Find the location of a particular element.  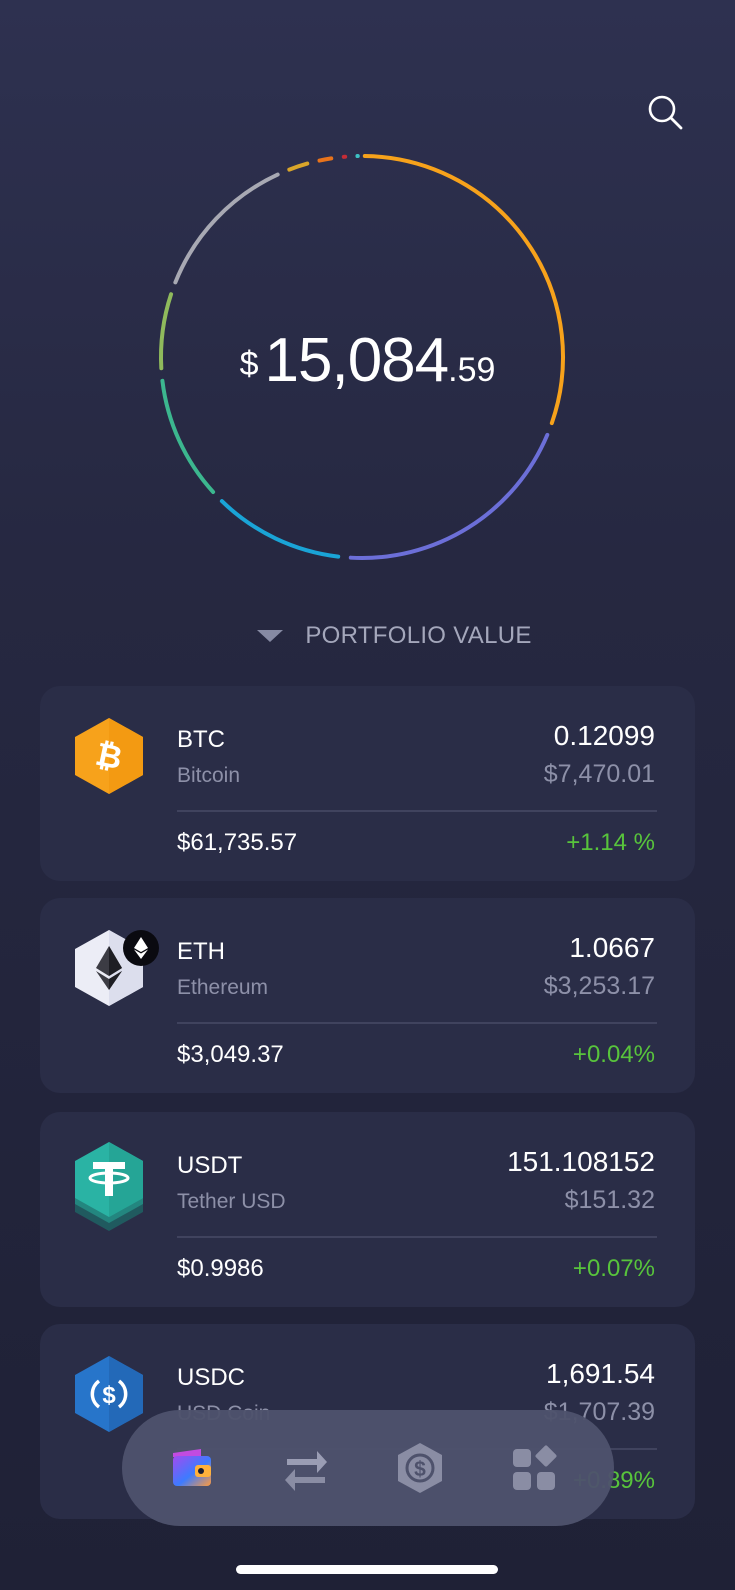

apps-grid-icon is located at coordinates (535, 1467).